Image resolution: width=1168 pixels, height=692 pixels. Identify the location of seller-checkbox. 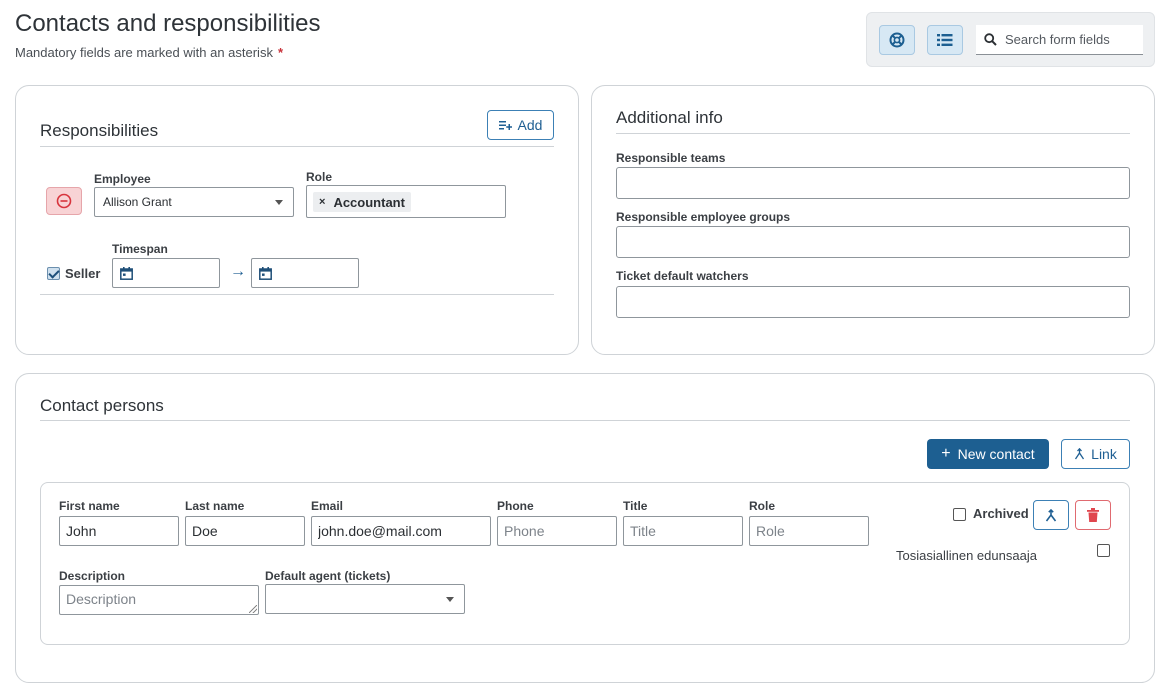
(53, 273).